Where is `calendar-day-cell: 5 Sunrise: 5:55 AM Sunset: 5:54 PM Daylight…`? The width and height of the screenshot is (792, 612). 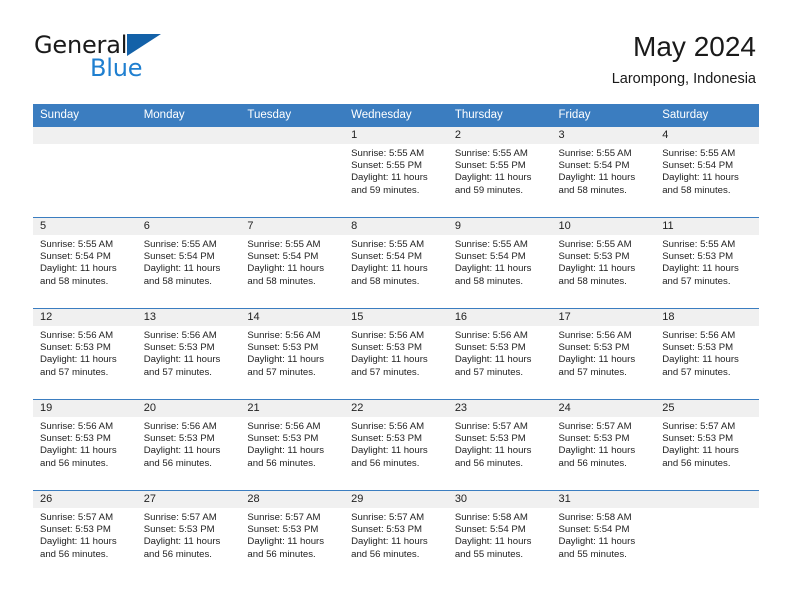 calendar-day-cell: 5 Sunrise: 5:55 AM Sunset: 5:54 PM Daylight… is located at coordinates (85, 263).